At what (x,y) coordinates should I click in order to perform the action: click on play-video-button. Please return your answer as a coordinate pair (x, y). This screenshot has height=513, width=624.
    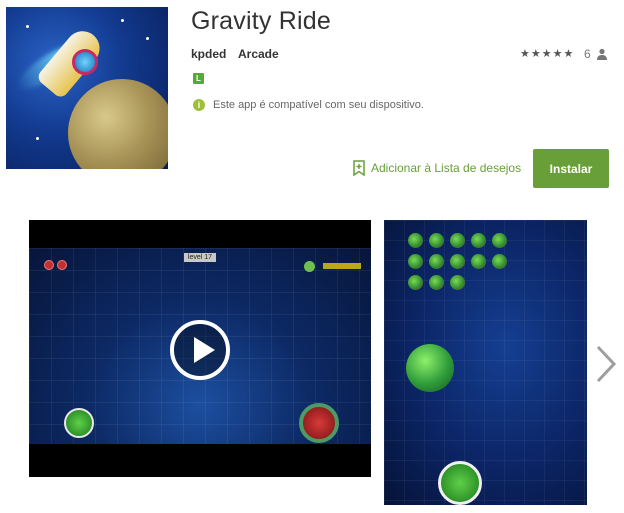
    Looking at the image, I should click on (200, 350).